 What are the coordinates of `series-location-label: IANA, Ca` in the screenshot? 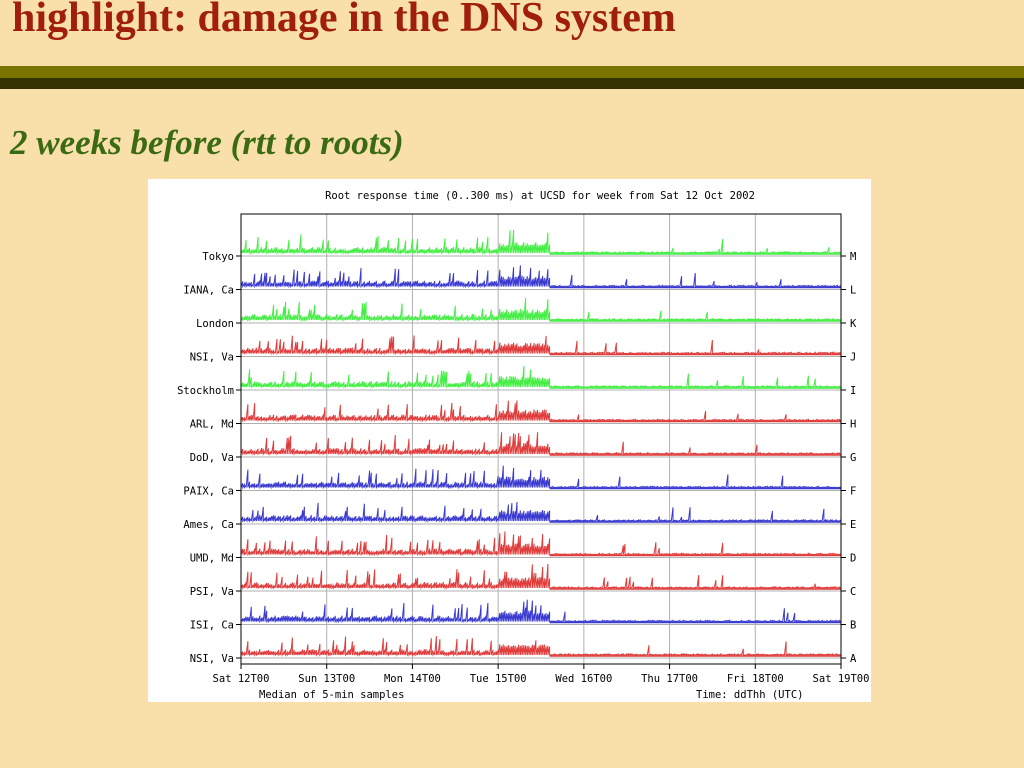 It's located at (208, 291).